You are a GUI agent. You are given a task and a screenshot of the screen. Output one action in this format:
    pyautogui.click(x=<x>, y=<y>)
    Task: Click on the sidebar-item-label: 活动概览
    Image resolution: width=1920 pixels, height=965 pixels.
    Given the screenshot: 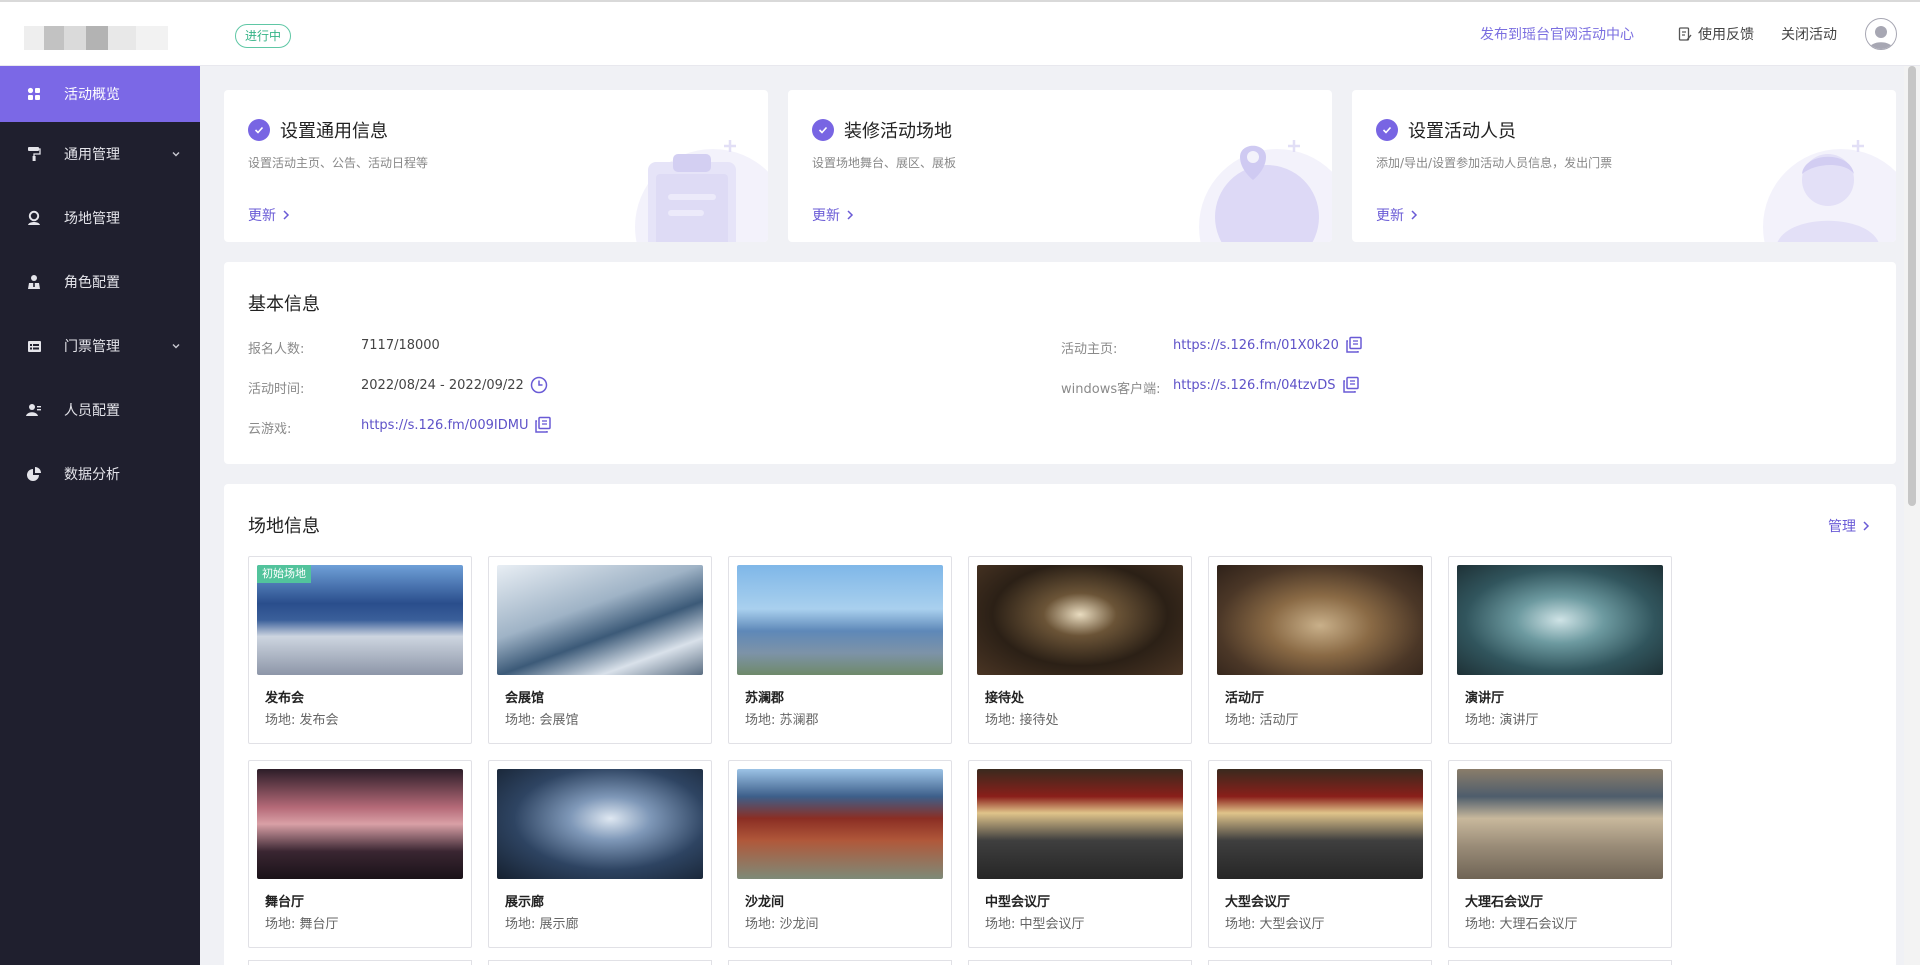 What is the action you would take?
    pyautogui.click(x=92, y=95)
    